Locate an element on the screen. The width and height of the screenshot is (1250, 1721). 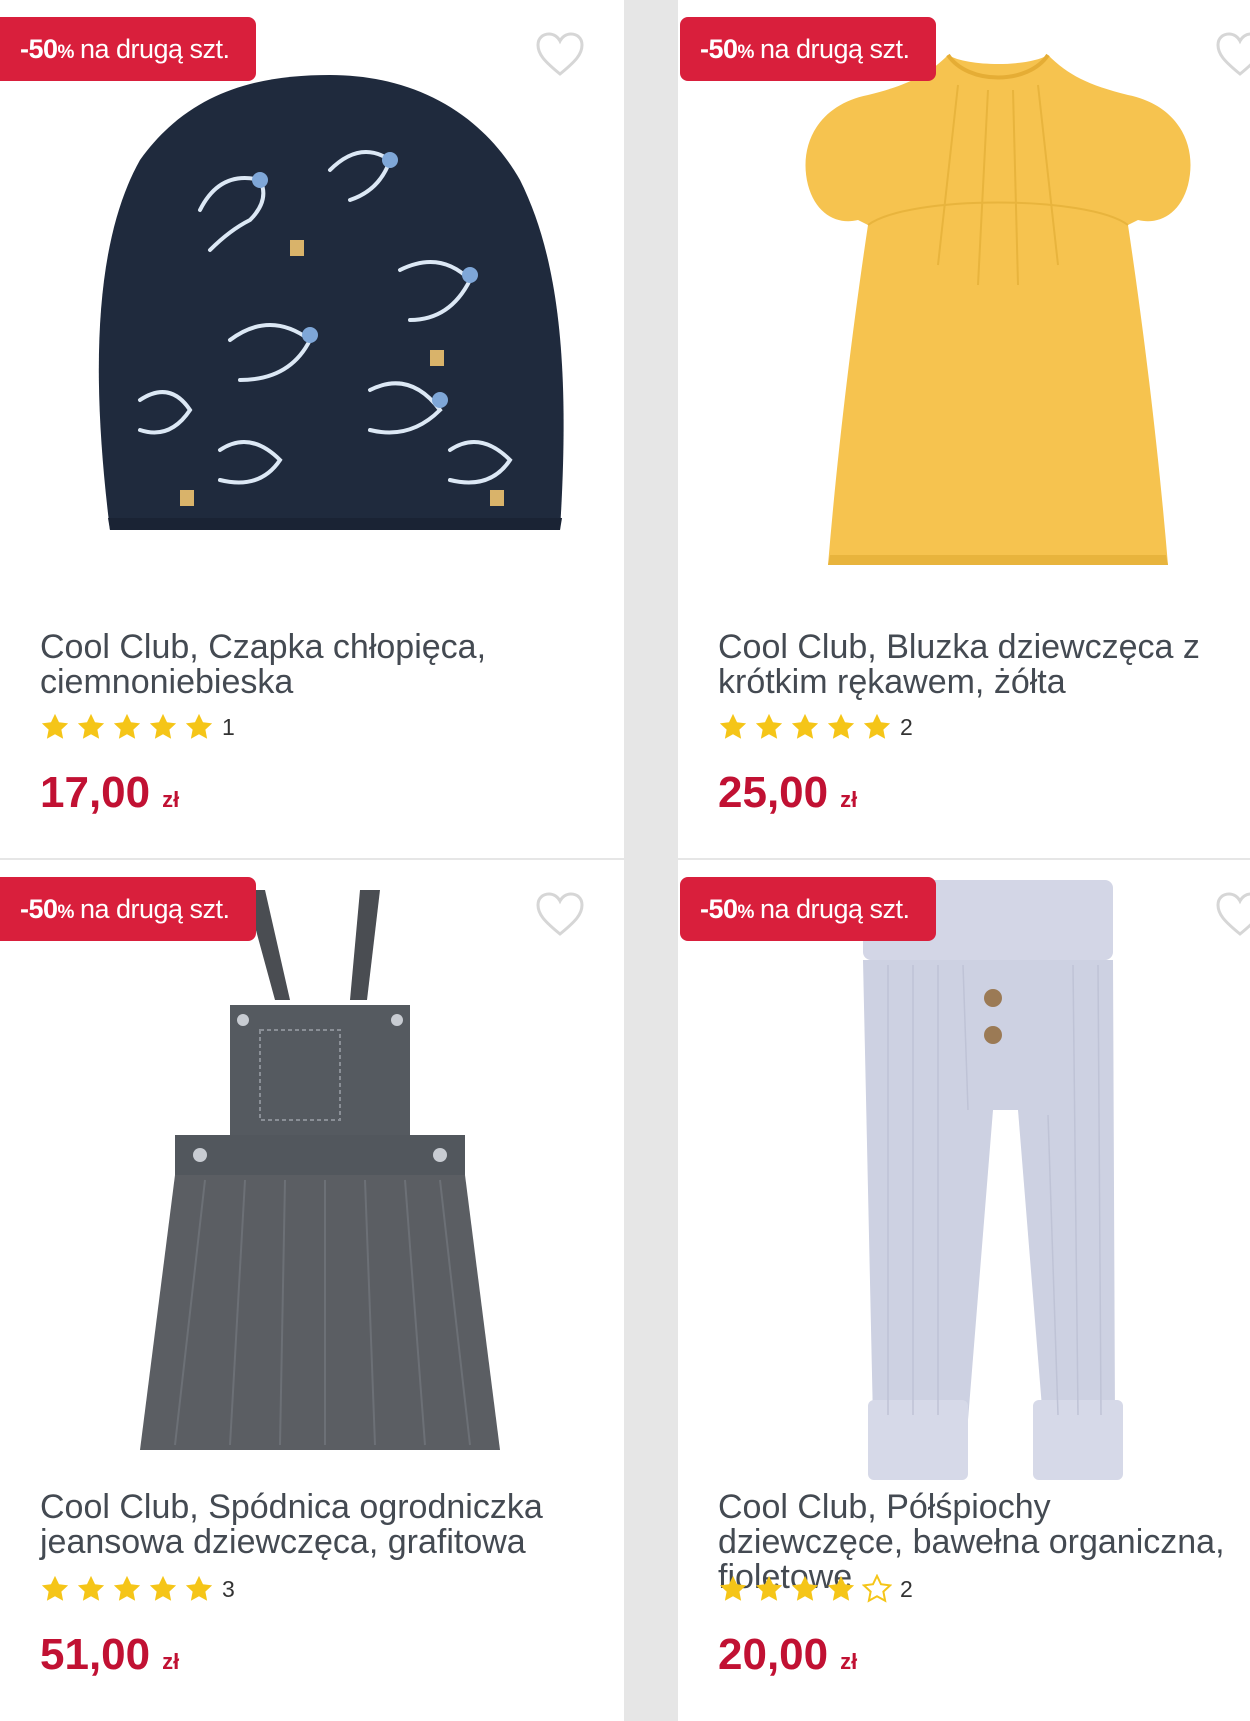
product-price: 25,00 zł is located at coordinates (787, 793).